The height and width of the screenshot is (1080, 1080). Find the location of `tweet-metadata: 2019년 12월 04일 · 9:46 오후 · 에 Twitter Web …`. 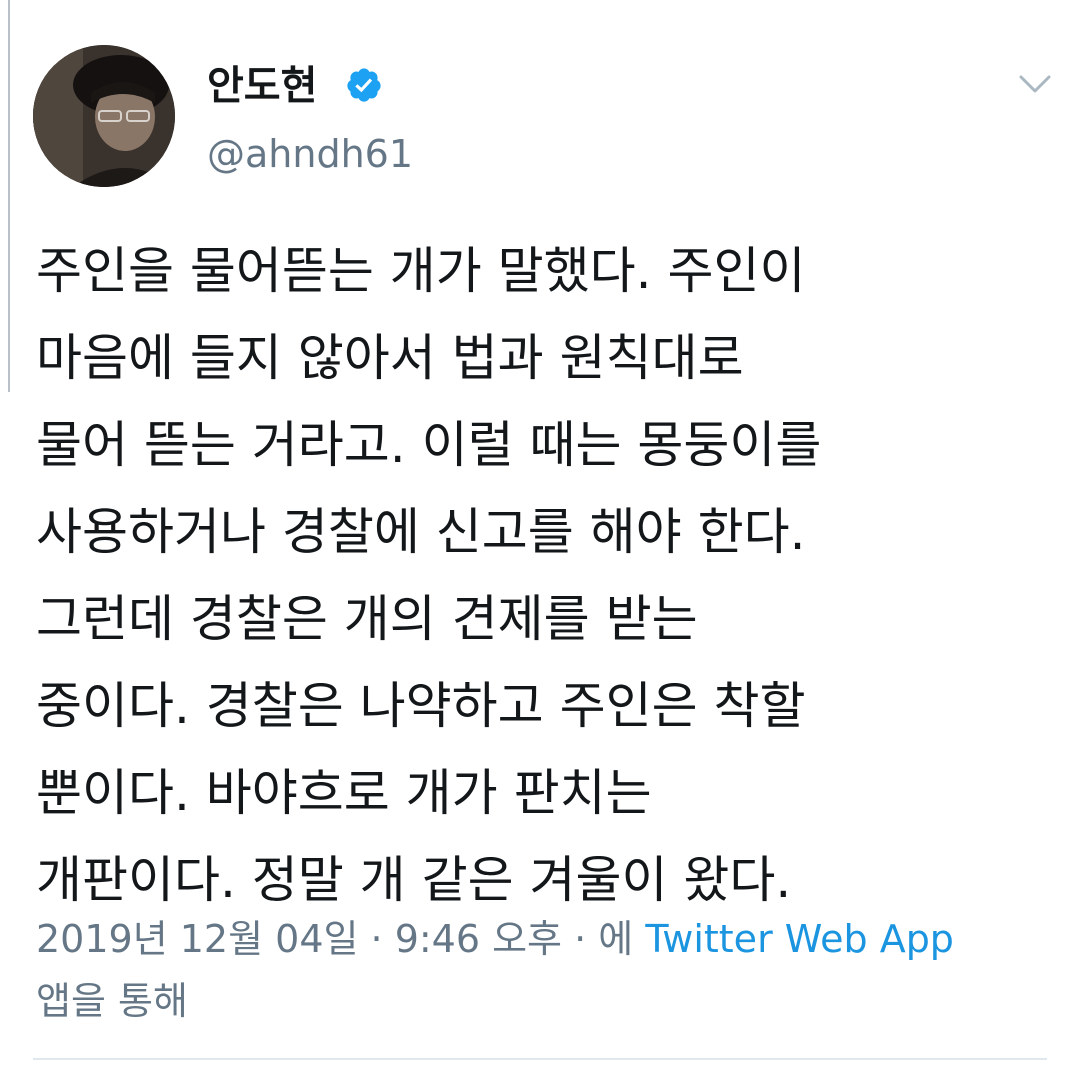

tweet-metadata: 2019년 12월 04일 · 9:46 오후 · 에 Twitter Web … is located at coordinates (546, 970).